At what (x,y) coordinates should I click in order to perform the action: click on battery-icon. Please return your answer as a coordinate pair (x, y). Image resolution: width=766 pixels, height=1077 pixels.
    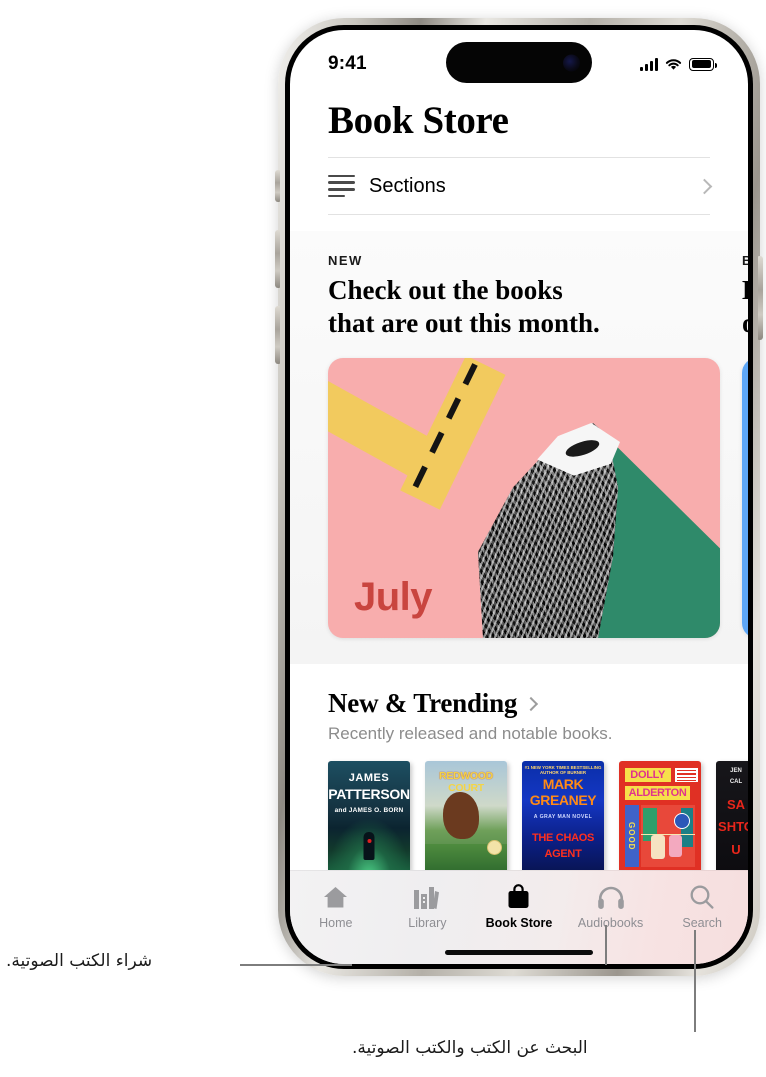
    Looking at the image, I should click on (703, 64).